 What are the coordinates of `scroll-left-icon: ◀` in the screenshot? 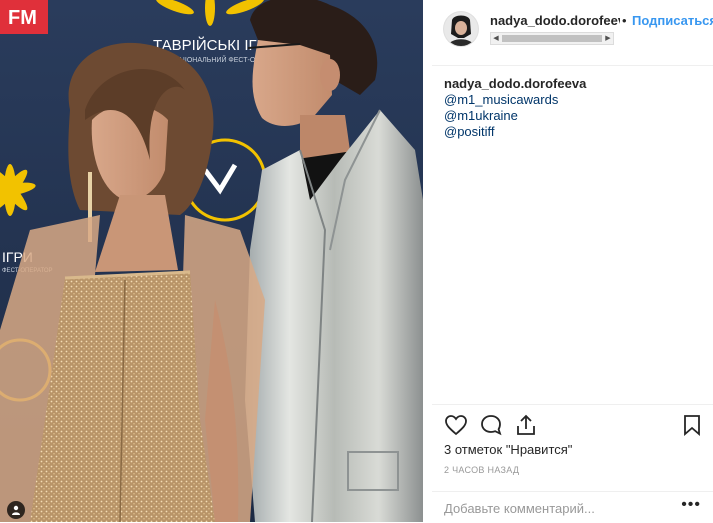 It's located at (496, 38).